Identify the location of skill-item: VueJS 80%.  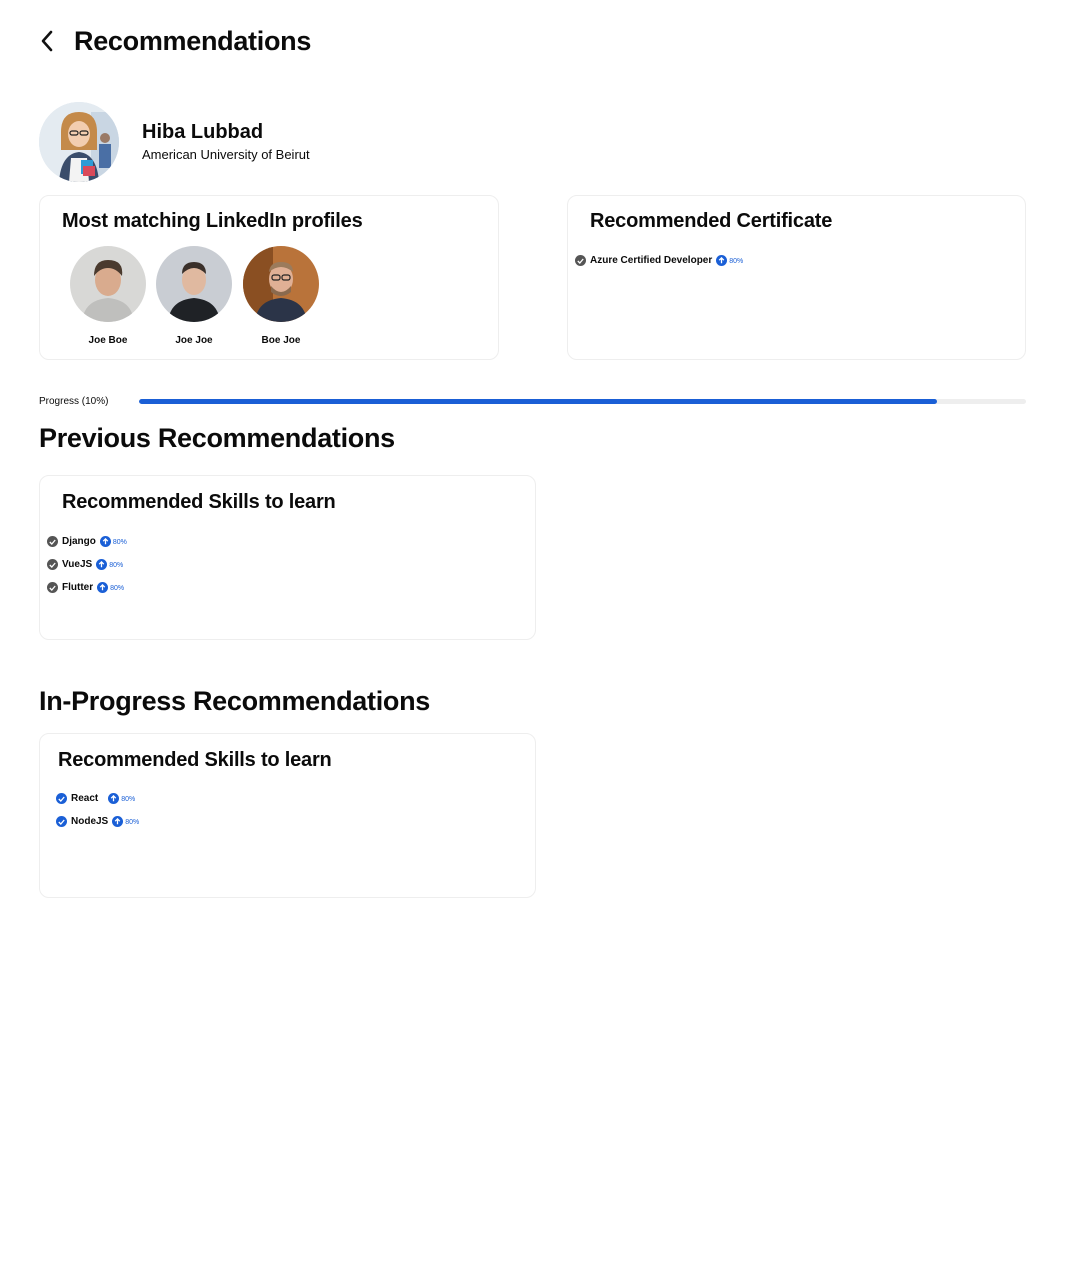
(85, 564).